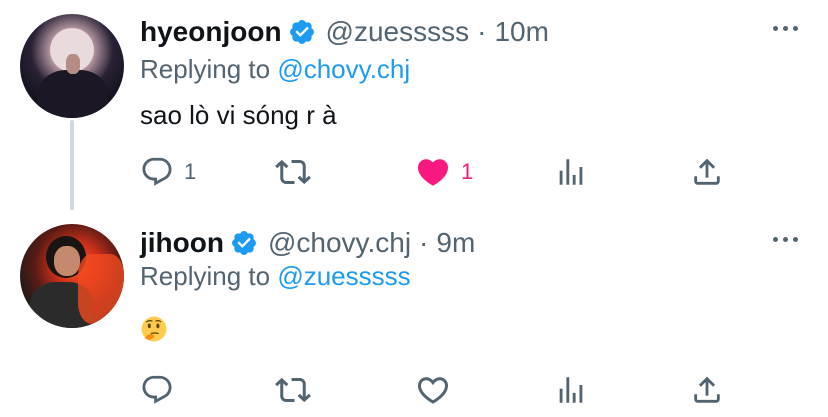  What do you see at coordinates (343, 69) in the screenshot?
I see `mention-link: @chovy.chj` at bounding box center [343, 69].